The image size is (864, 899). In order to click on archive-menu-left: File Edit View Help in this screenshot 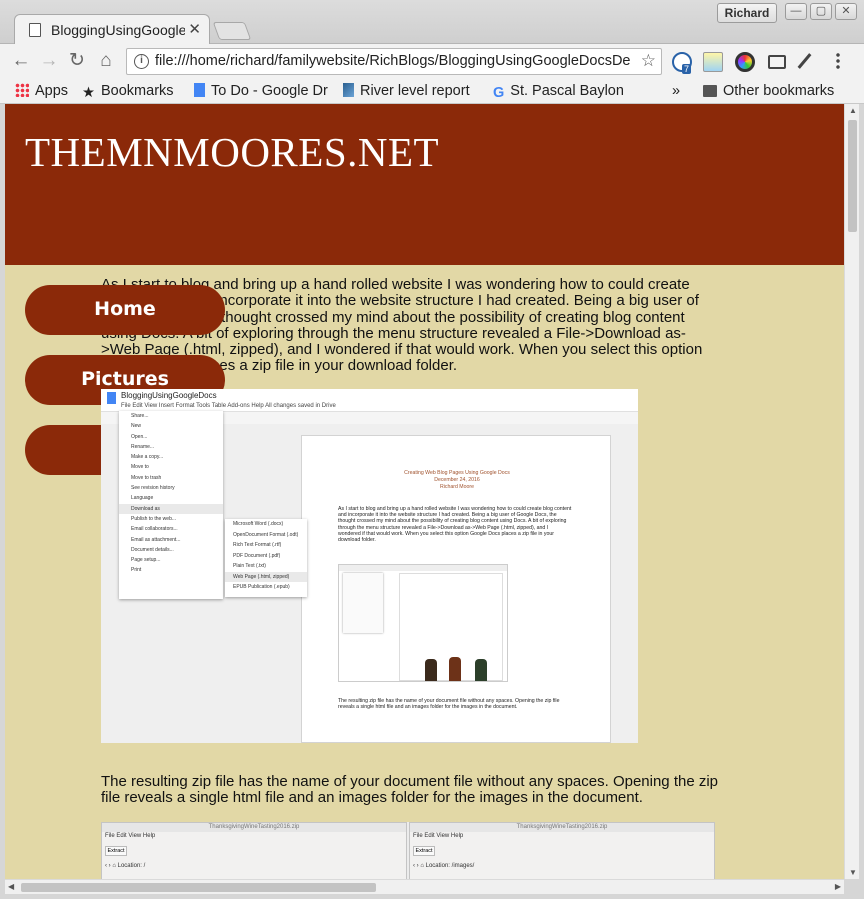, I will do `click(130, 836)`.